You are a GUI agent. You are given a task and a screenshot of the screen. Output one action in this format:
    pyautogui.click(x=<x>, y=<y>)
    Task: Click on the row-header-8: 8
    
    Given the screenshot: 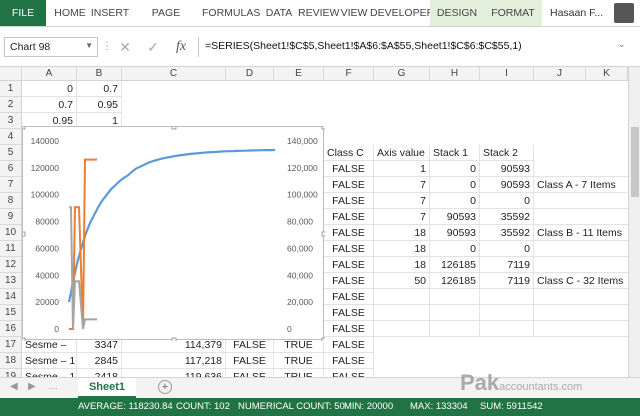 What is the action you would take?
    pyautogui.click(x=11, y=201)
    